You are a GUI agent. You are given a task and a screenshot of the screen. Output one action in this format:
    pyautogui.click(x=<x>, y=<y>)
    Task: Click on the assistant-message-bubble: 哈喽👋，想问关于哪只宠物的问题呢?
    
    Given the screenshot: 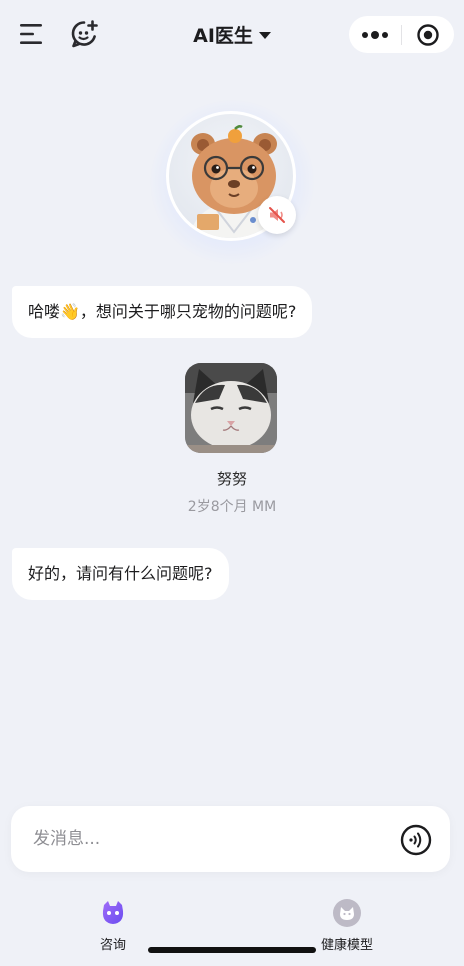 What is the action you would take?
    pyautogui.click(x=162, y=312)
    